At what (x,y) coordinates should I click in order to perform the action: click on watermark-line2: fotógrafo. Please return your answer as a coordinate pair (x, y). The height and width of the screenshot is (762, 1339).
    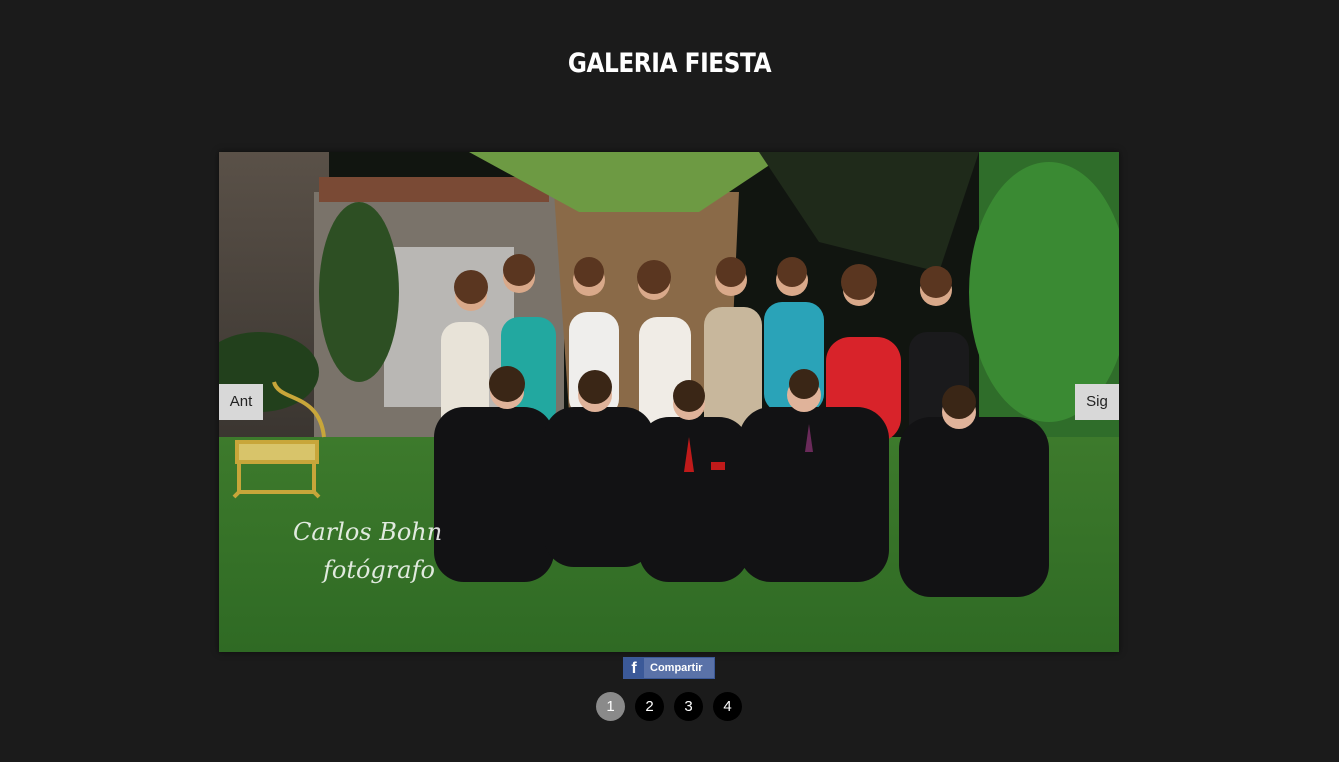
    Looking at the image, I should click on (379, 570).